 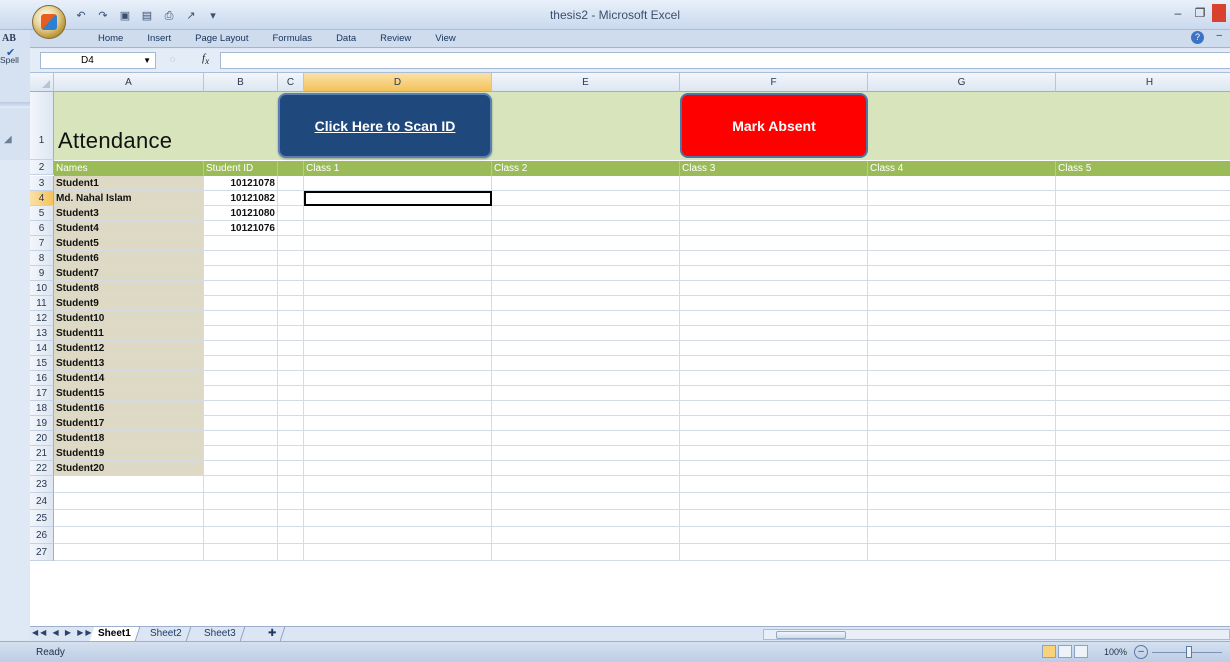 I want to click on formula-input, so click(x=725, y=60).